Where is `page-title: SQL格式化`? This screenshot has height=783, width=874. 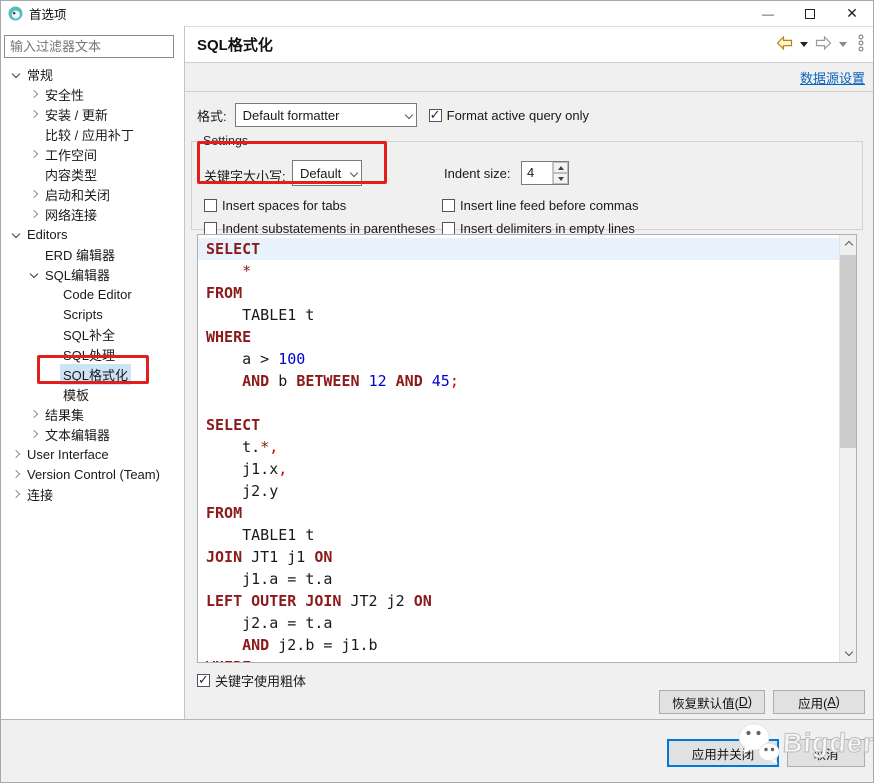 page-title: SQL格式化 is located at coordinates (235, 45).